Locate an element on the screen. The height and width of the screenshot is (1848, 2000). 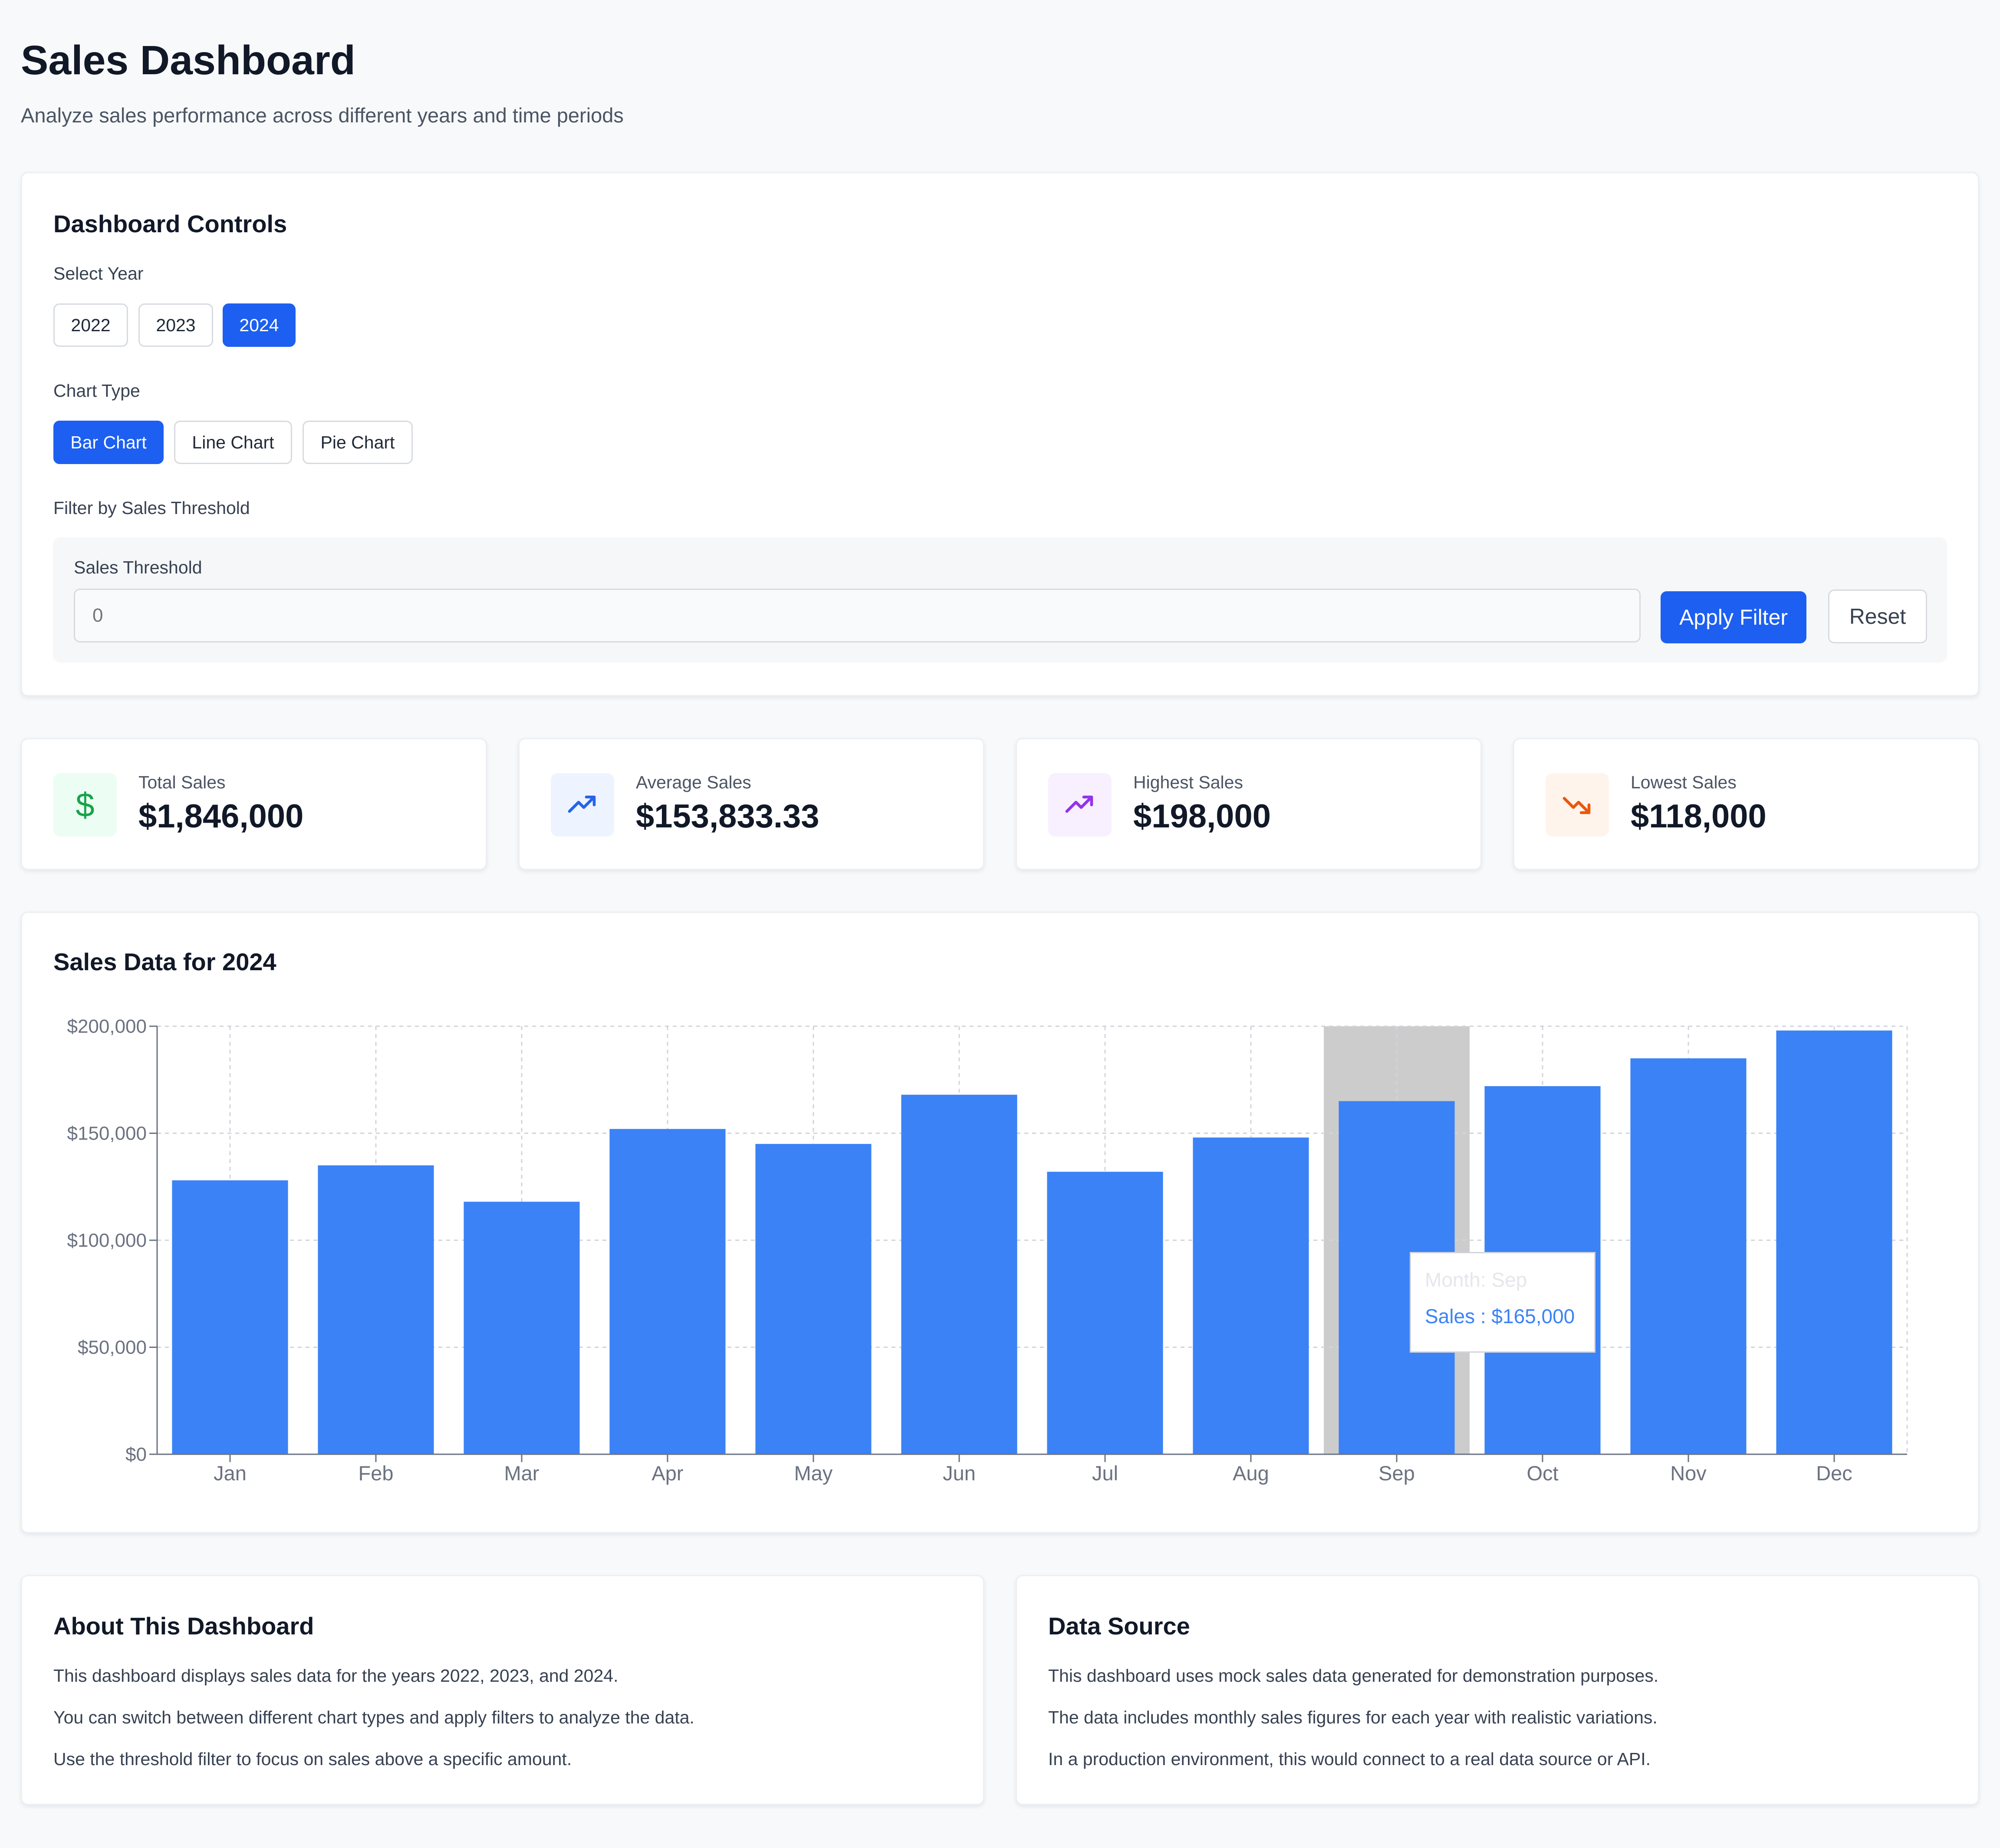
bar-apr is located at coordinates (667, 1291).